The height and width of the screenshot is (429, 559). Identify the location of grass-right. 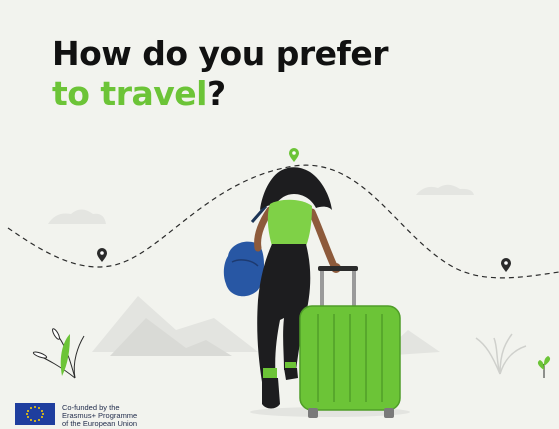
(501, 354).